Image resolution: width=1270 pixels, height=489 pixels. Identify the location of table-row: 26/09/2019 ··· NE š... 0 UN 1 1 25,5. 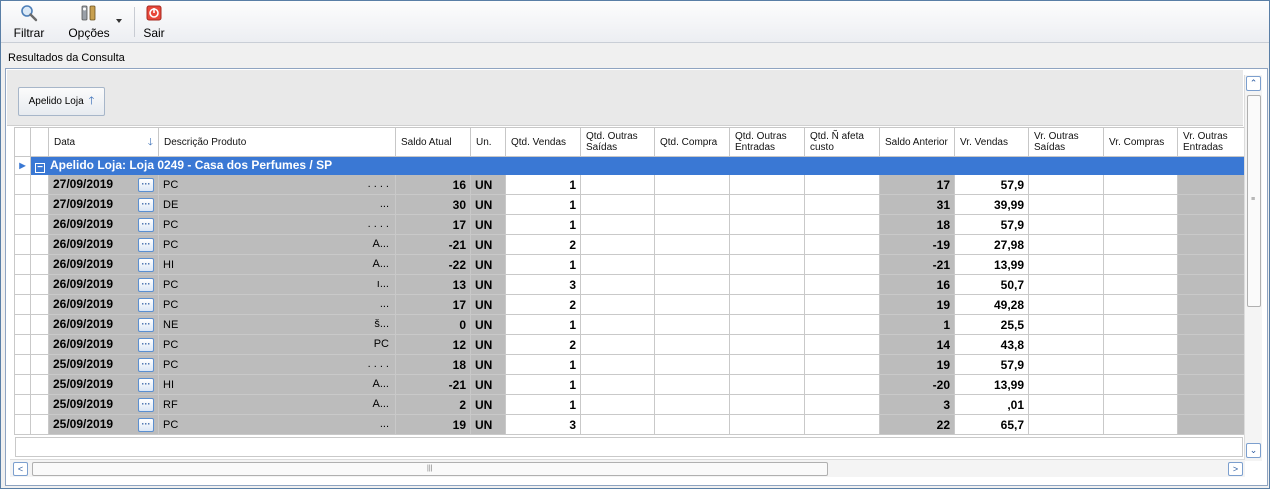
(633, 324).